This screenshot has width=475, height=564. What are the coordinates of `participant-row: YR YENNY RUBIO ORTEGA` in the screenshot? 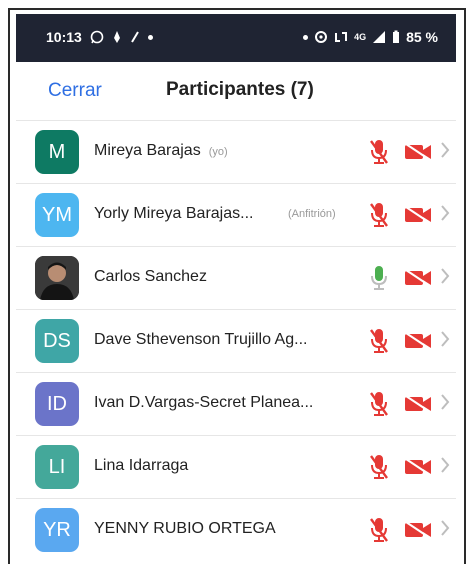 It's located at (236, 529).